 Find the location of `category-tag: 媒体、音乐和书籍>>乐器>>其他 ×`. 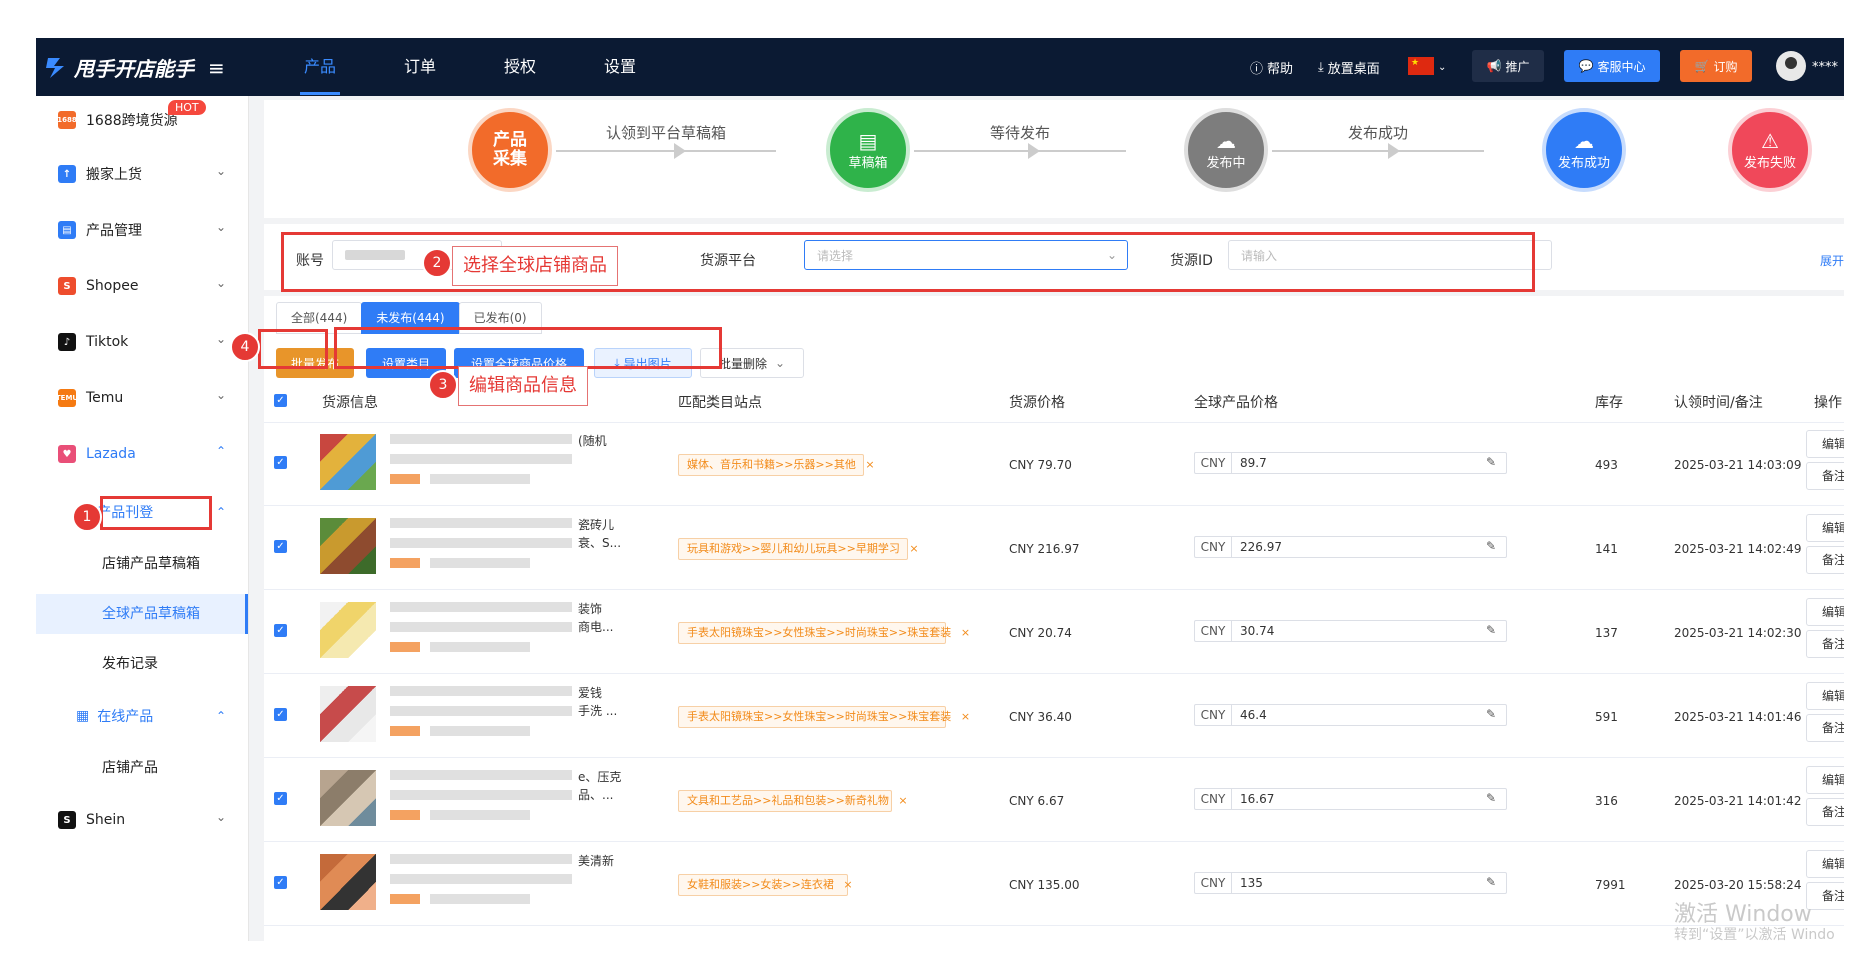

category-tag: 媒体、音乐和书籍>>乐器>>其他 × is located at coordinates (776, 465).